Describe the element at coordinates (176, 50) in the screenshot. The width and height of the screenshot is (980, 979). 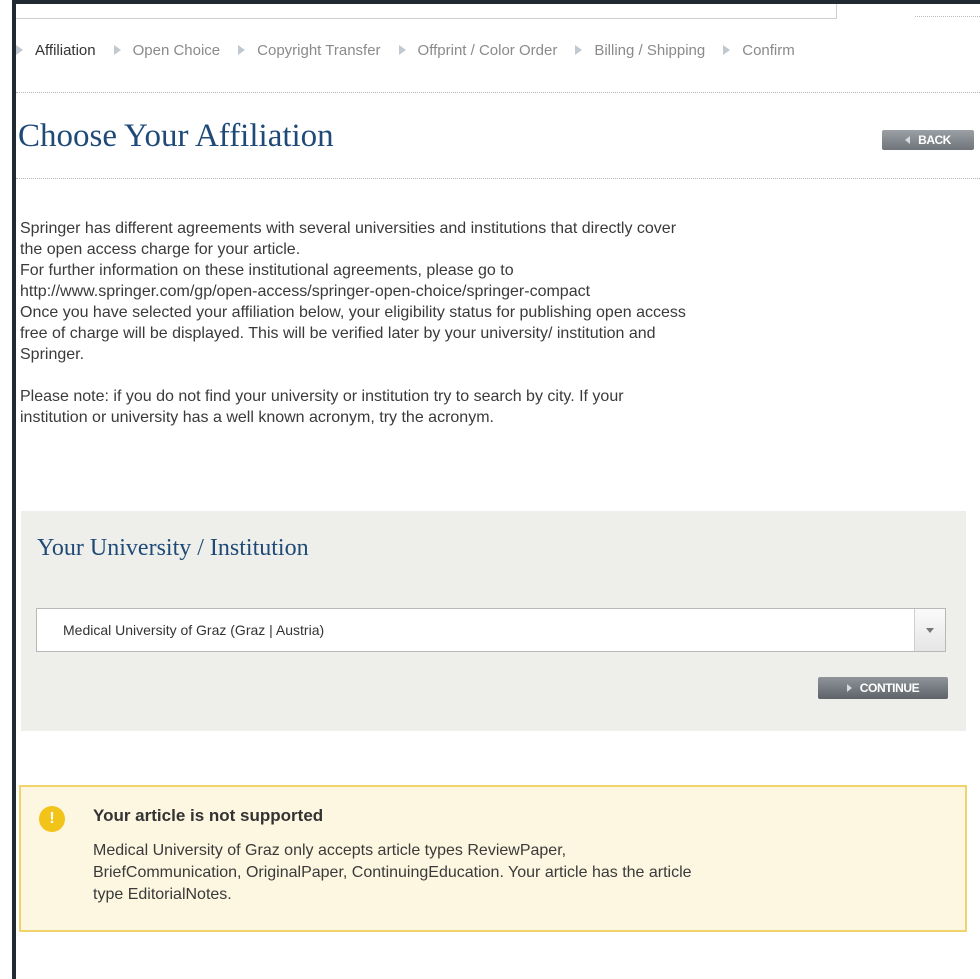
I see `step-label: Open Choice` at that location.